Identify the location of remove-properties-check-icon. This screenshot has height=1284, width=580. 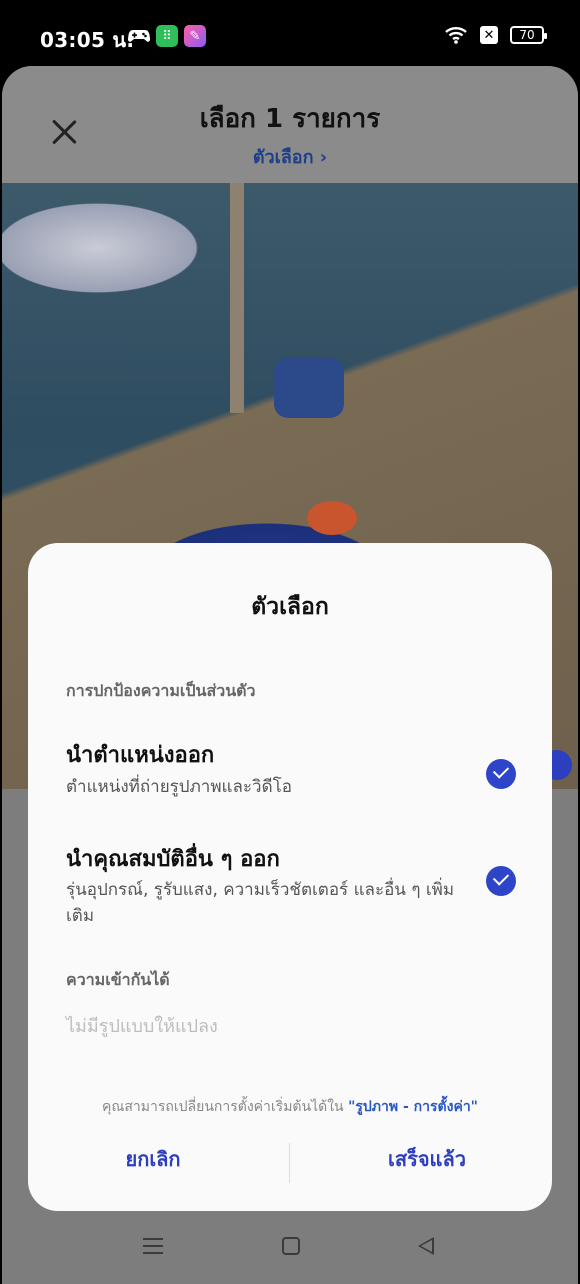
(501, 881).